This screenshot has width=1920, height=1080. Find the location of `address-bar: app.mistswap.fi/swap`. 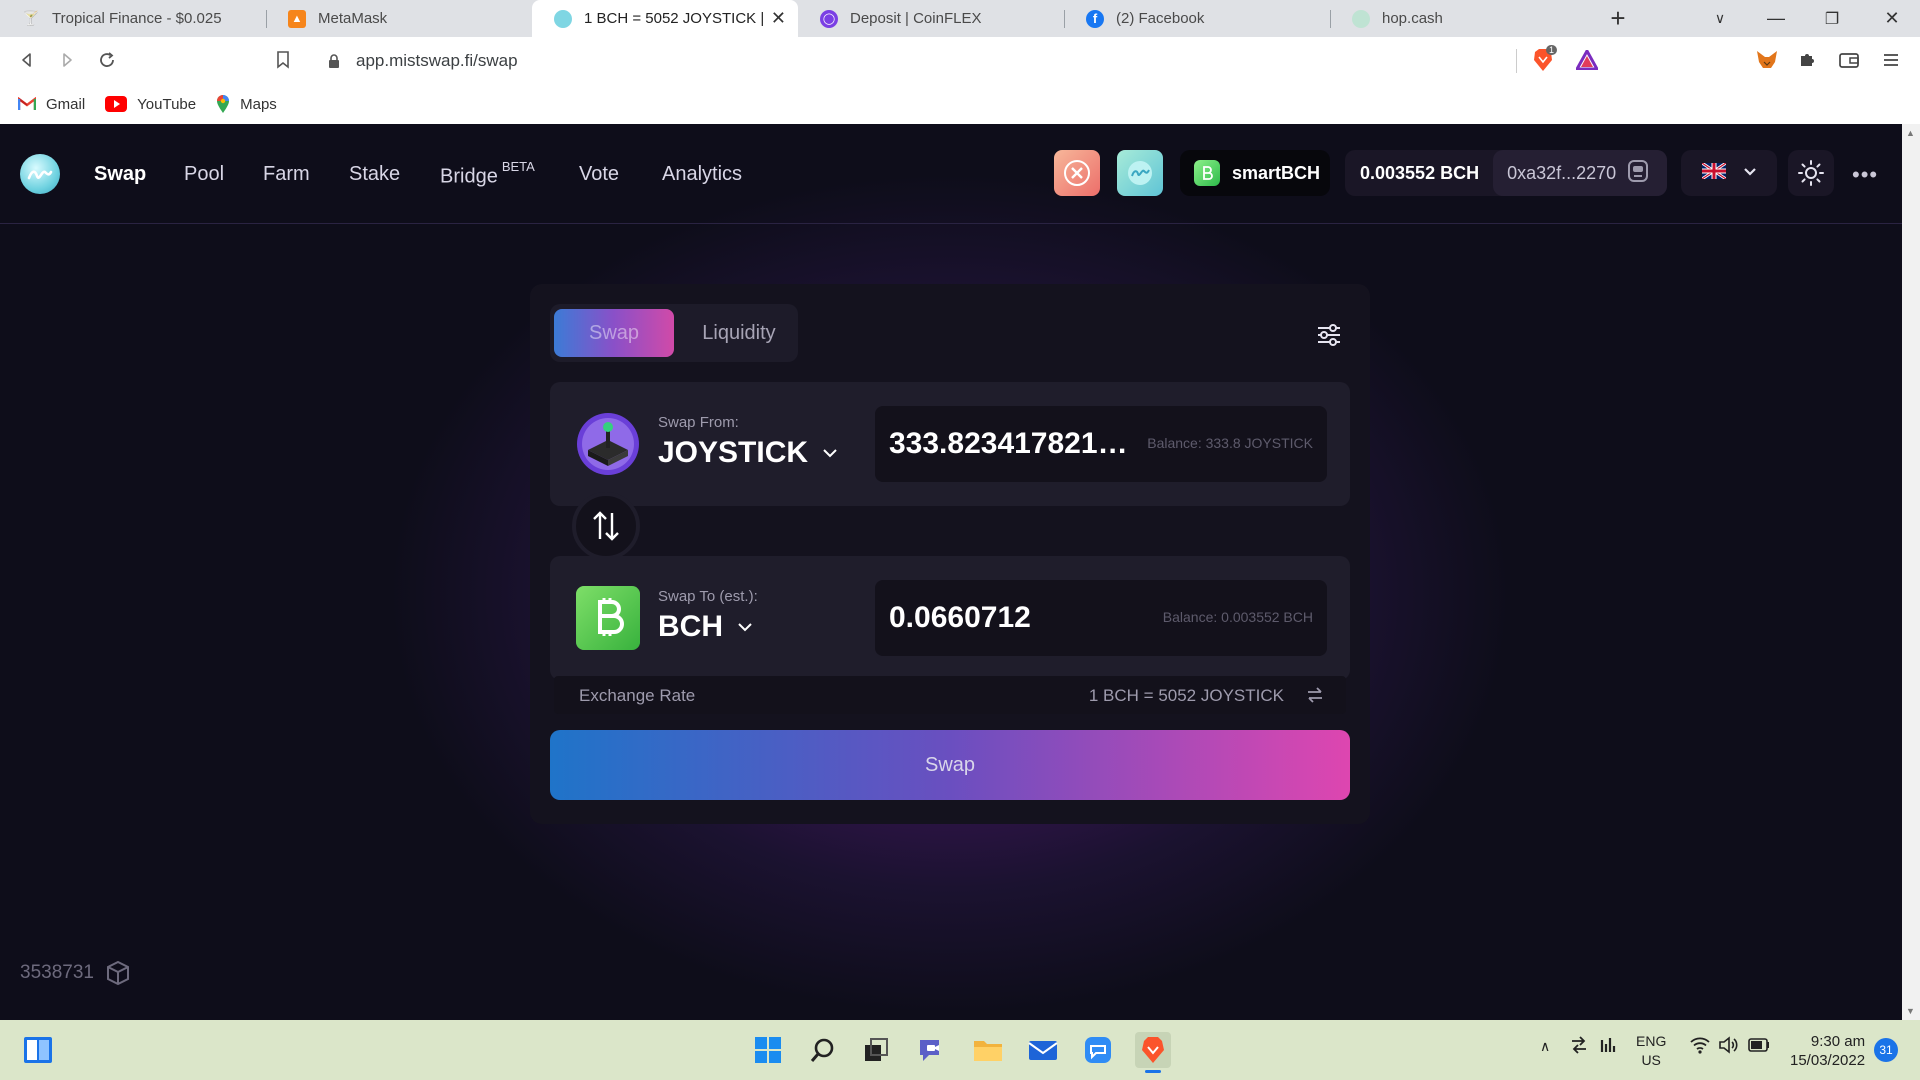

address-bar: app.mistswap.fi/swap is located at coordinates (960, 60).